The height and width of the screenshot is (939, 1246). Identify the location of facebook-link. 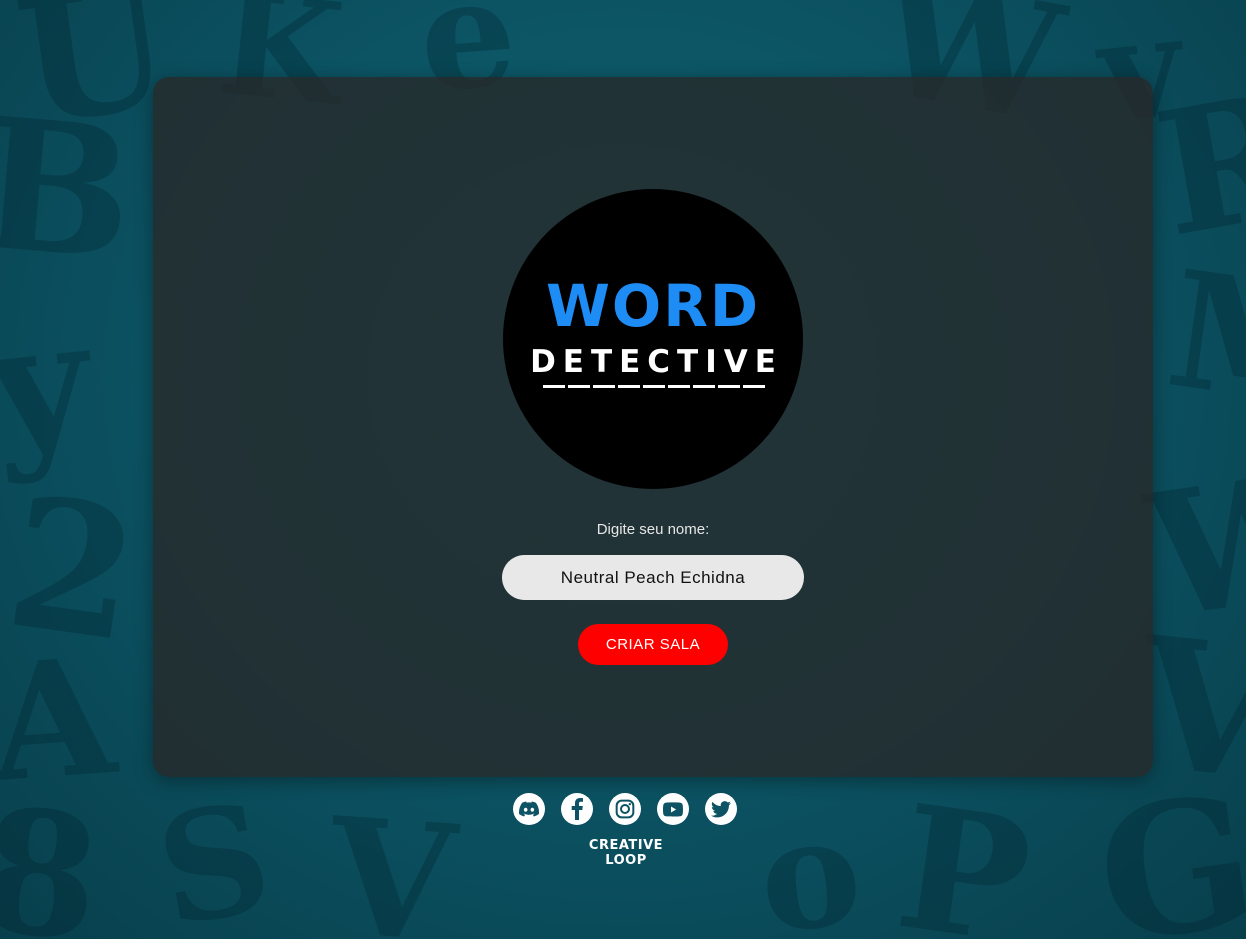
(577, 809).